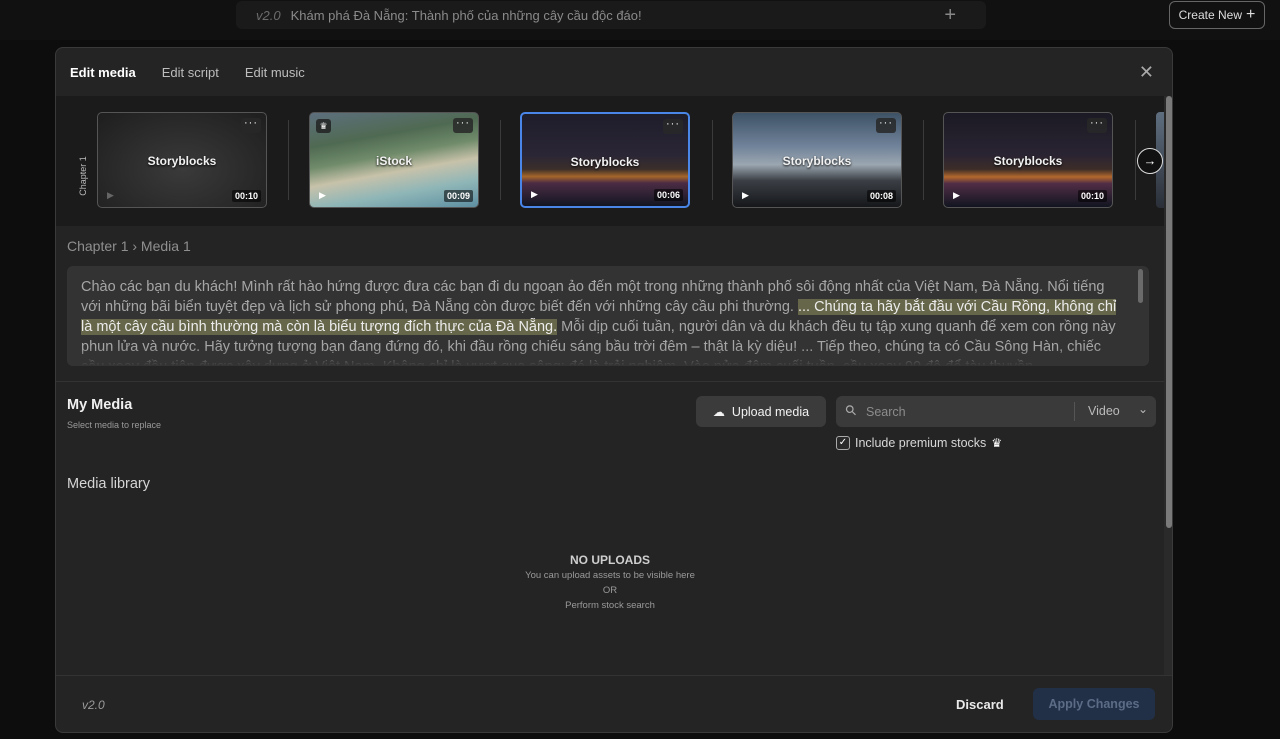 The width and height of the screenshot is (1280, 739). I want to click on upload-media-button: ☁ Upload media, so click(761, 411).